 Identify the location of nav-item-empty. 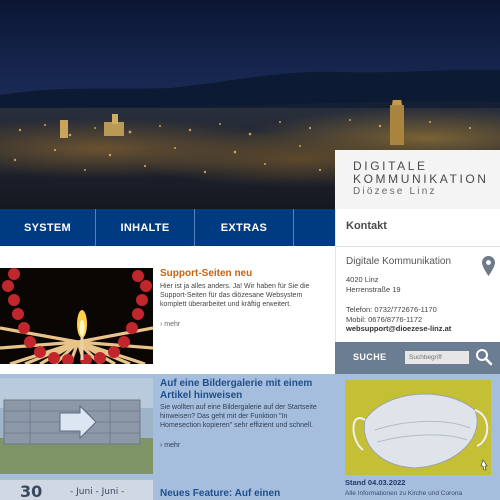
(314, 227).